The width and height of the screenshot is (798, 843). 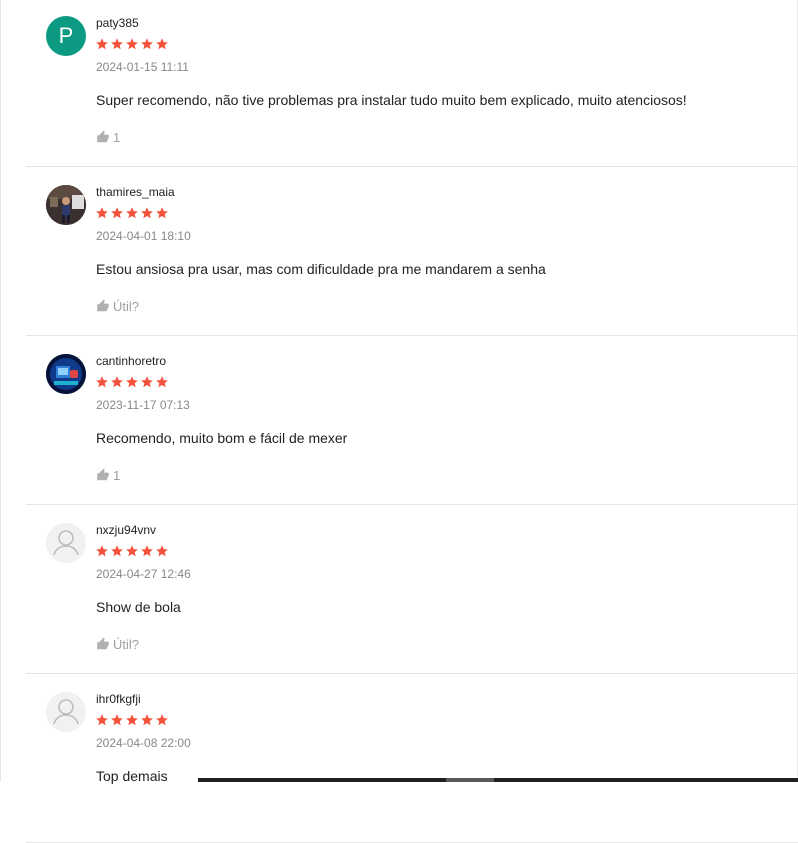 I want to click on review-username: ihr0fkgfji, so click(x=118, y=699).